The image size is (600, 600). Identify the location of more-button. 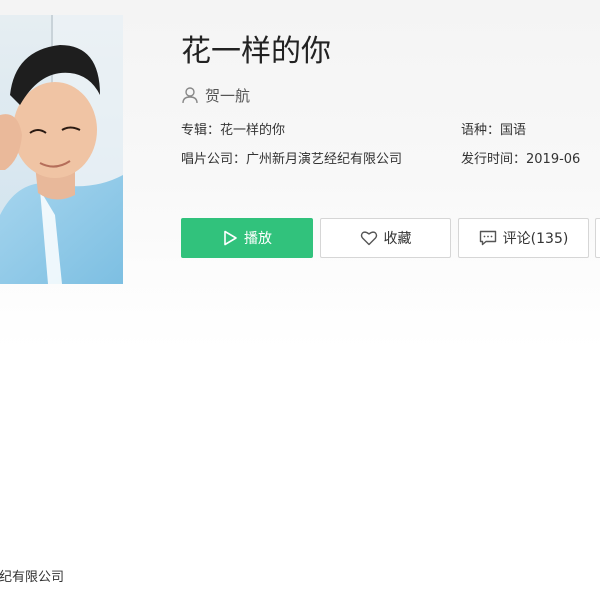
(597, 238).